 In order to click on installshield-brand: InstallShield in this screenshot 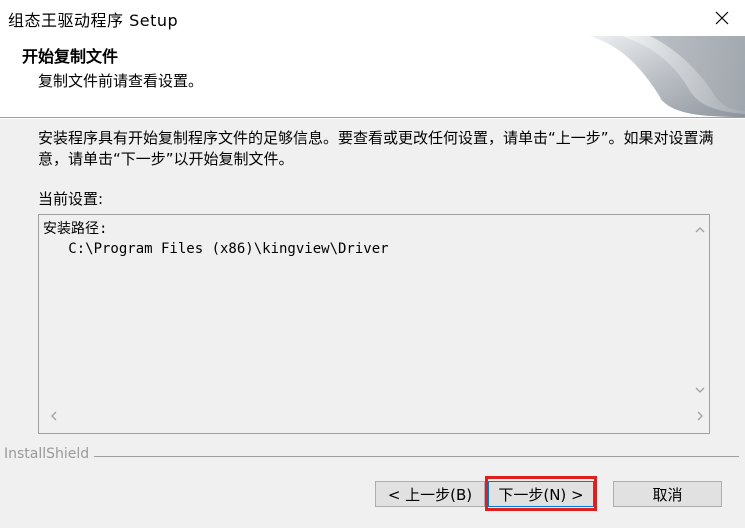, I will do `click(49, 454)`.